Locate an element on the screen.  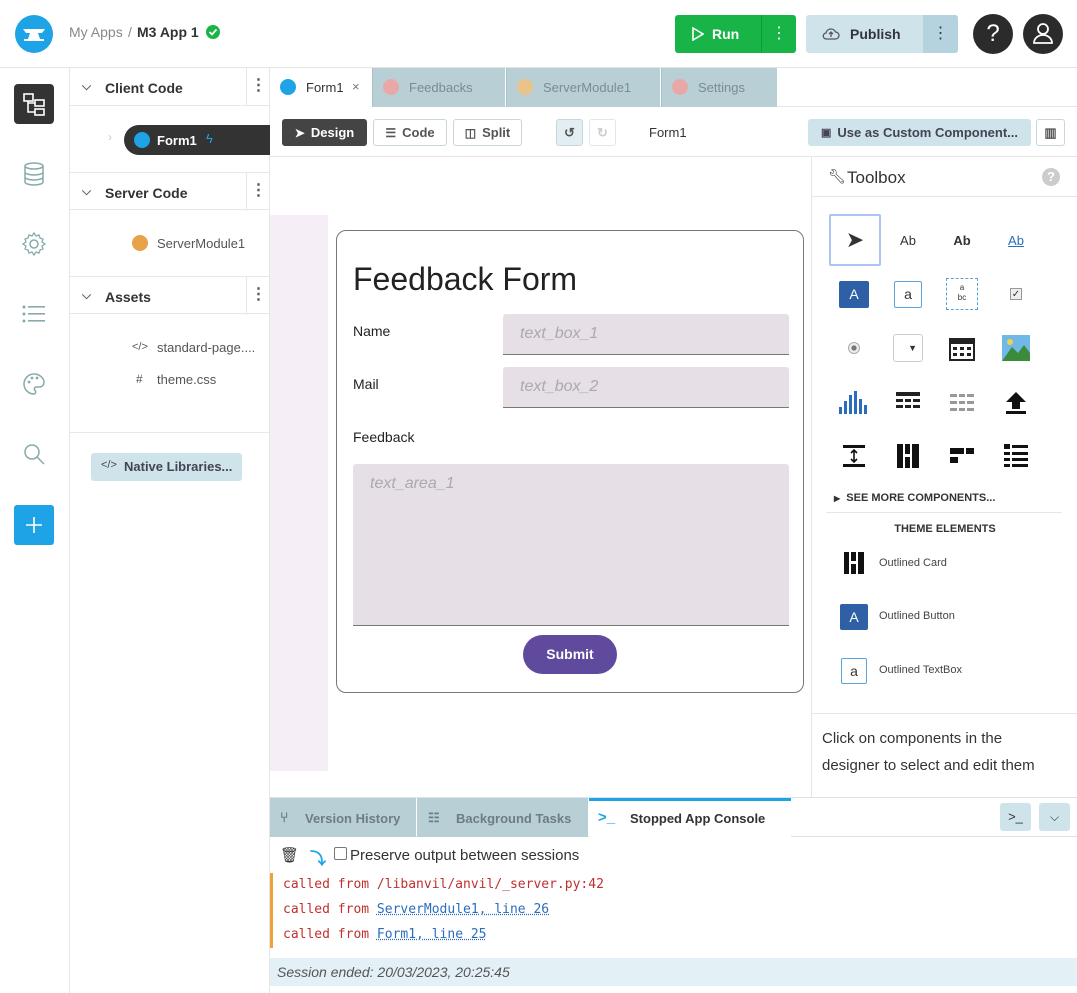
toolbox-title: Toolbox is located at coordinates (876, 178).